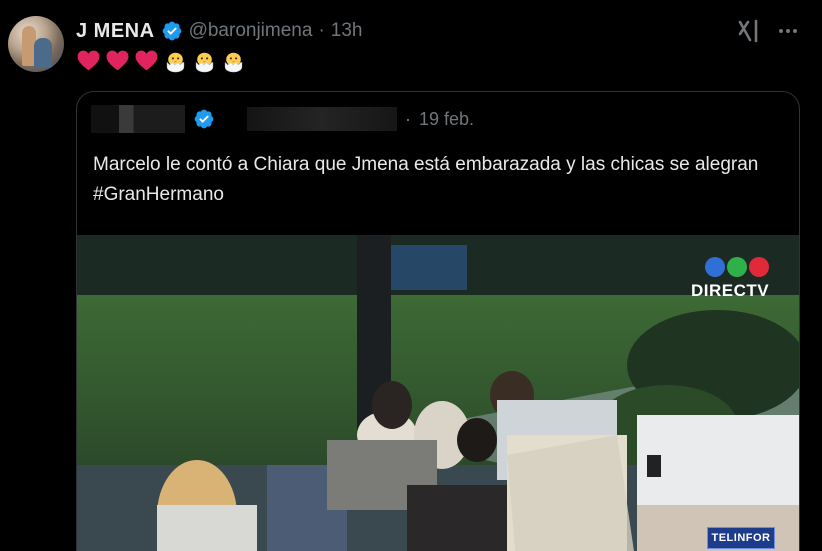 The width and height of the screenshot is (822, 551). I want to click on display-name: J MENA, so click(115, 31).